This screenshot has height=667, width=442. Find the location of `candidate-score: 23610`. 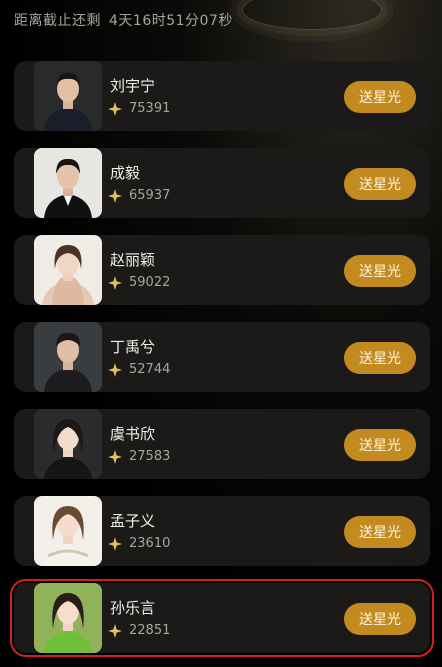

candidate-score: 23610 is located at coordinates (139, 543).